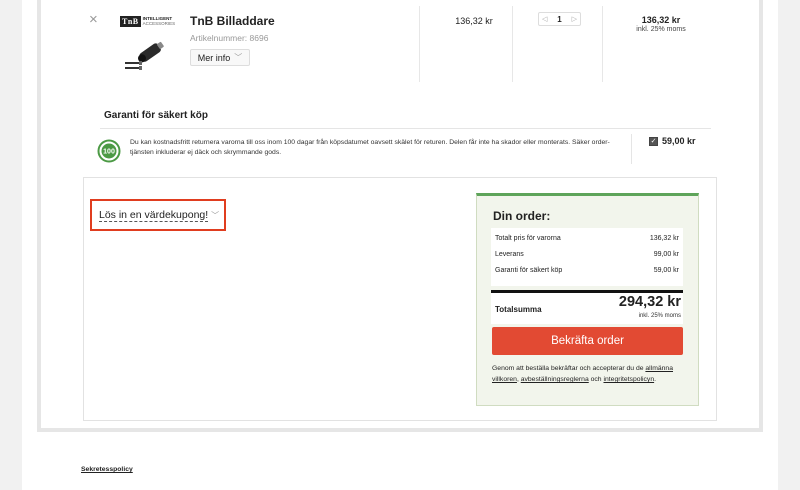  What do you see at coordinates (664, 238) in the screenshot?
I see `order-line-value: 136,32 kr` at bounding box center [664, 238].